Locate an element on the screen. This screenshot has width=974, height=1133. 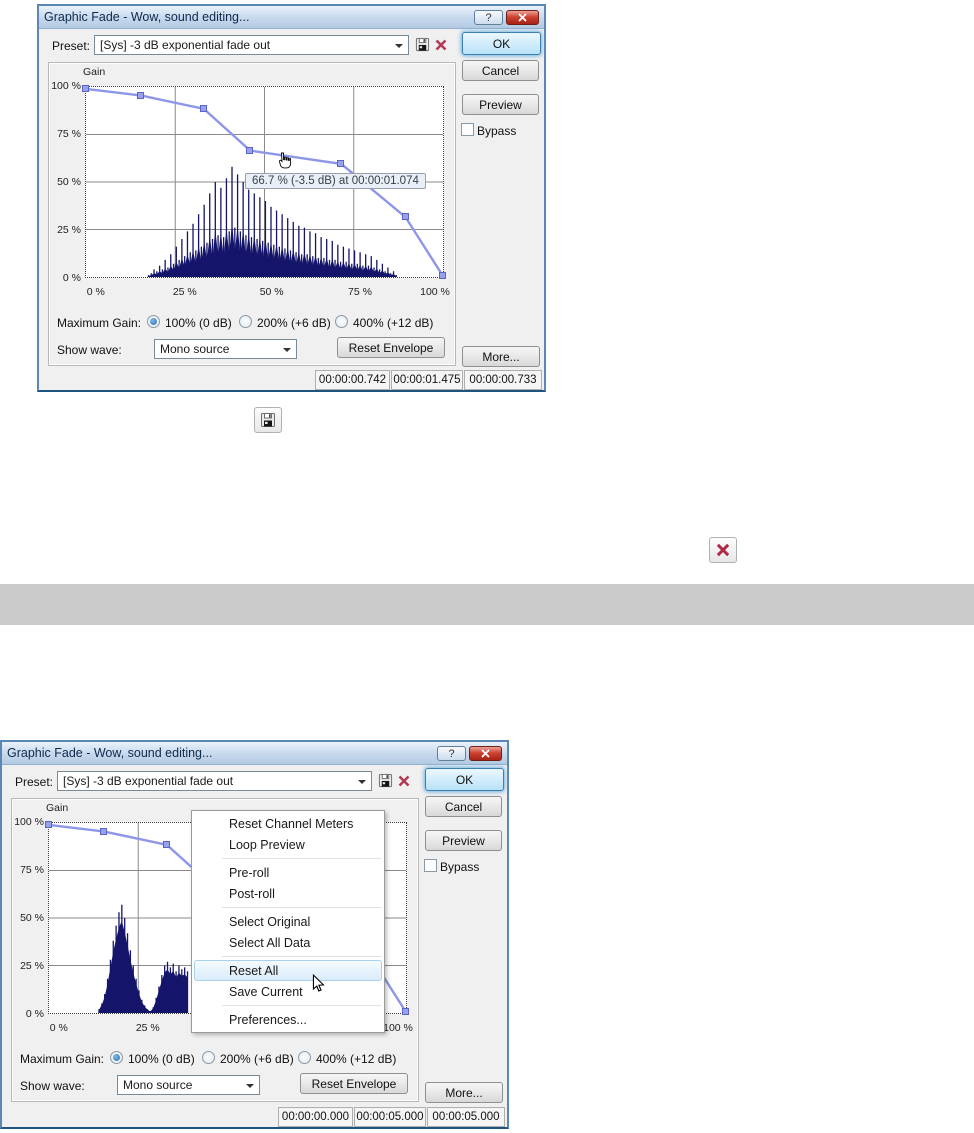
preset-label: Preset: is located at coordinates (34, 782).